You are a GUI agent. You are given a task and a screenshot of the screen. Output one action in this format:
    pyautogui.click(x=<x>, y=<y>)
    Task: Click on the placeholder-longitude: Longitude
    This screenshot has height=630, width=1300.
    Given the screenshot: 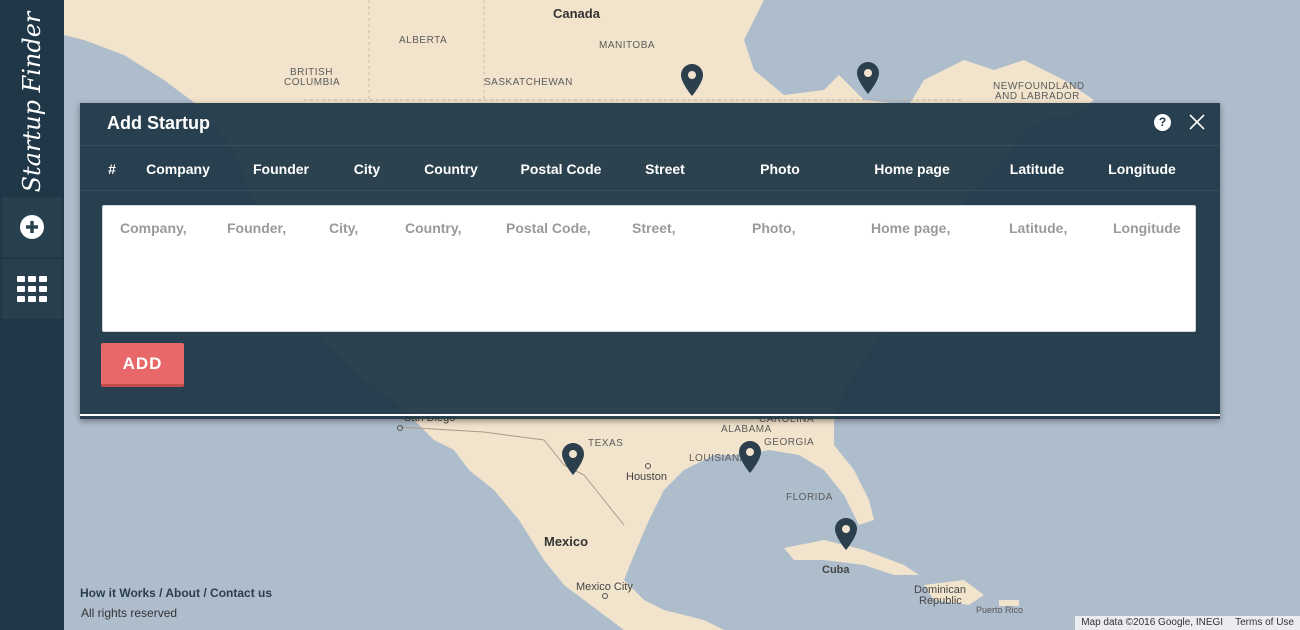 What is the action you would take?
    pyautogui.click(x=1147, y=228)
    